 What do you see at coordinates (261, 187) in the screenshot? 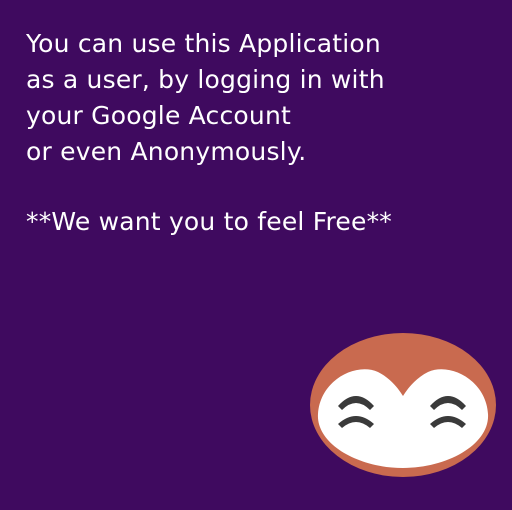
I see `message-spacer` at bounding box center [261, 187].